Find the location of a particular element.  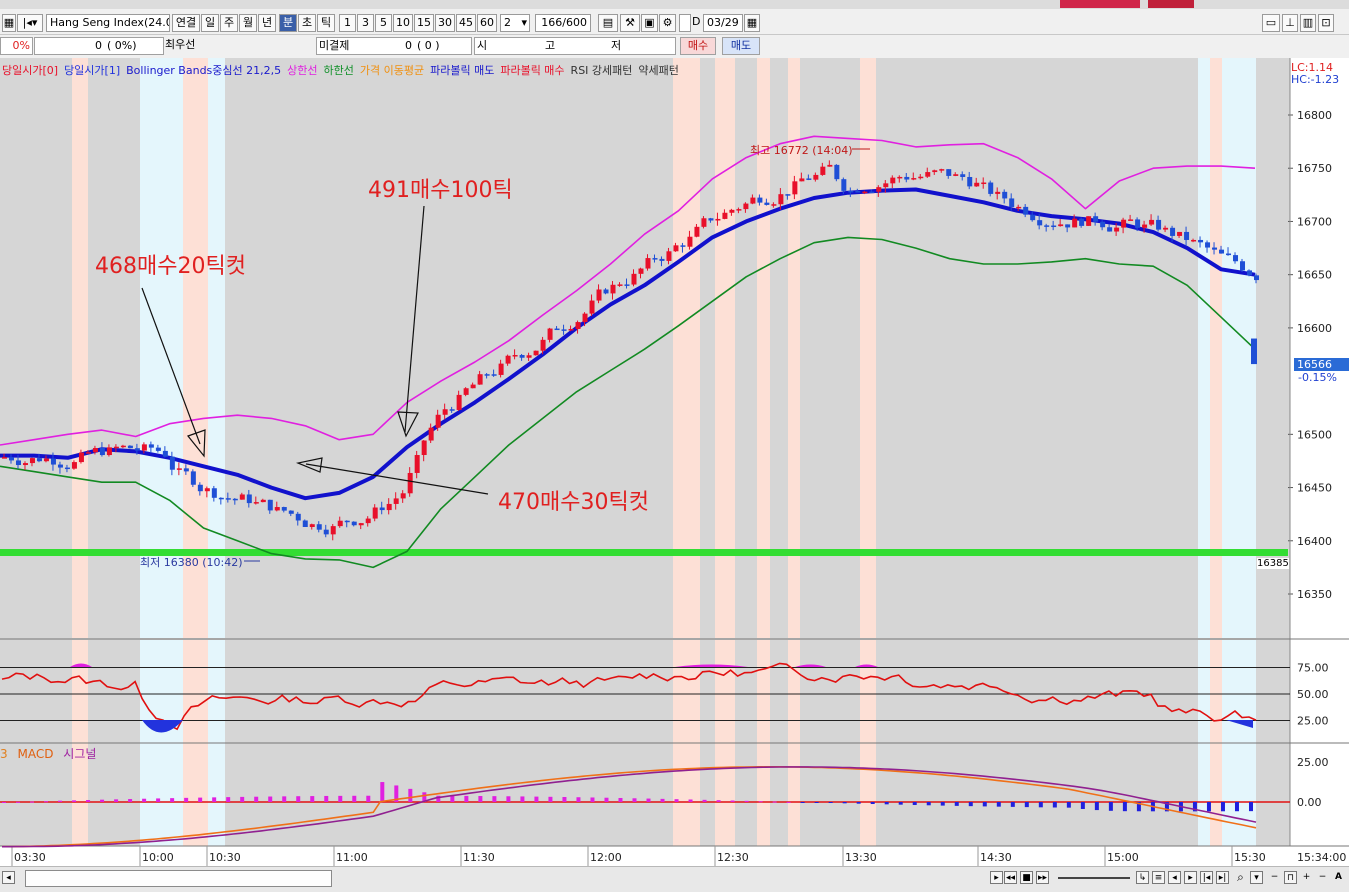

cursor-icon: ↳ is located at coordinates (1142, 877).